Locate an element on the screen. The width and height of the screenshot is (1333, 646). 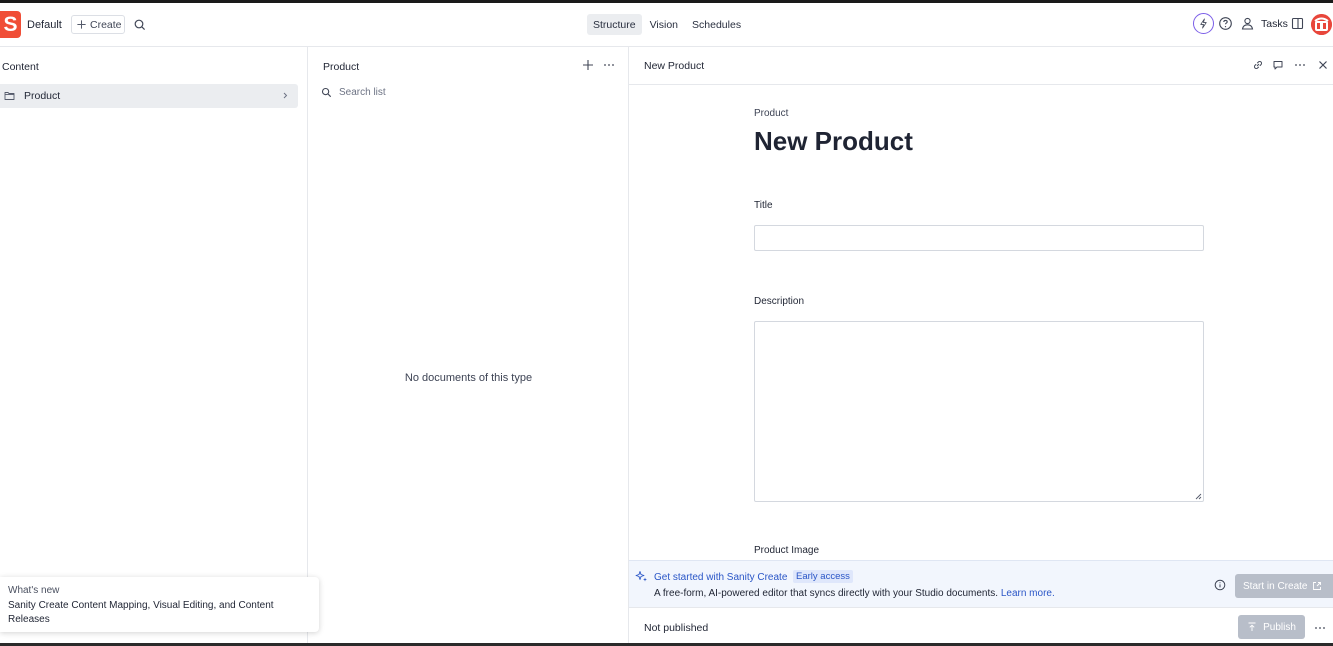
resize-handle-icon is located at coordinates (1198, 496).